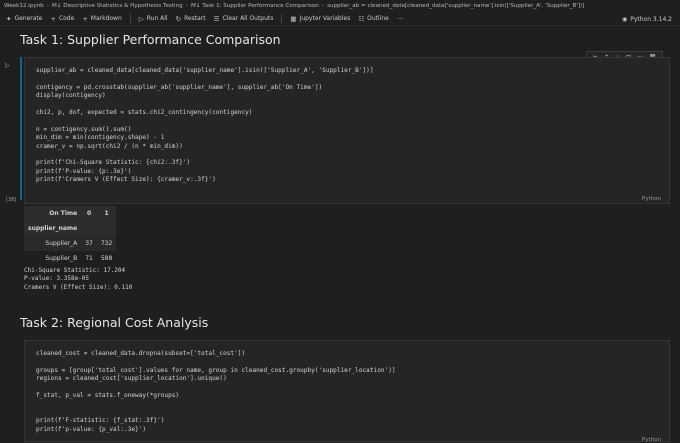 Image resolution: width=680 pixels, height=443 pixels. I want to click on breadcrumb-file: Week12.ipynb, so click(24, 6).